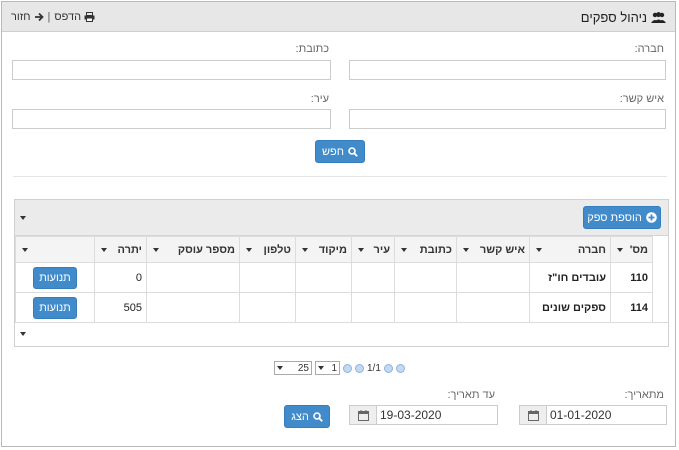  What do you see at coordinates (631, 307) in the screenshot?
I see `cell-num: 114` at bounding box center [631, 307].